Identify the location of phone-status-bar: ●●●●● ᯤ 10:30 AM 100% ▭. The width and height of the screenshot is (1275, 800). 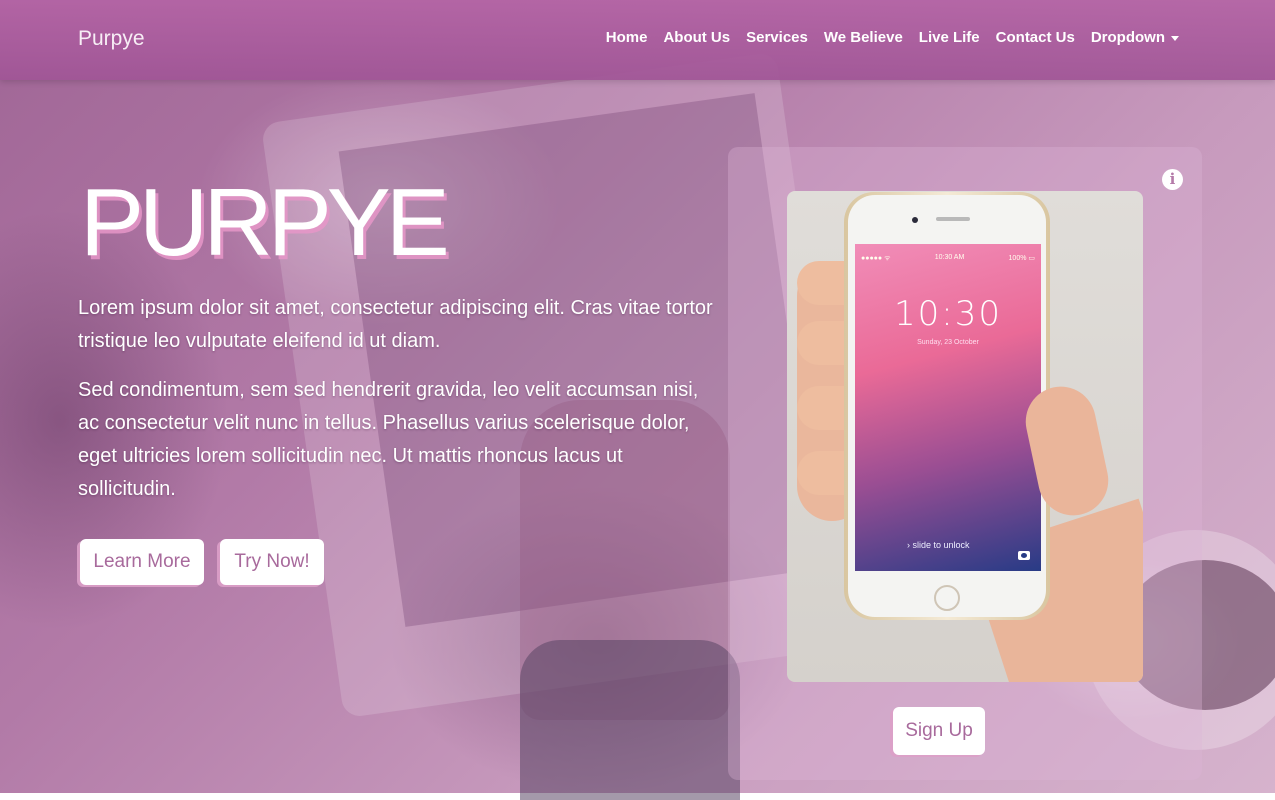
(948, 258).